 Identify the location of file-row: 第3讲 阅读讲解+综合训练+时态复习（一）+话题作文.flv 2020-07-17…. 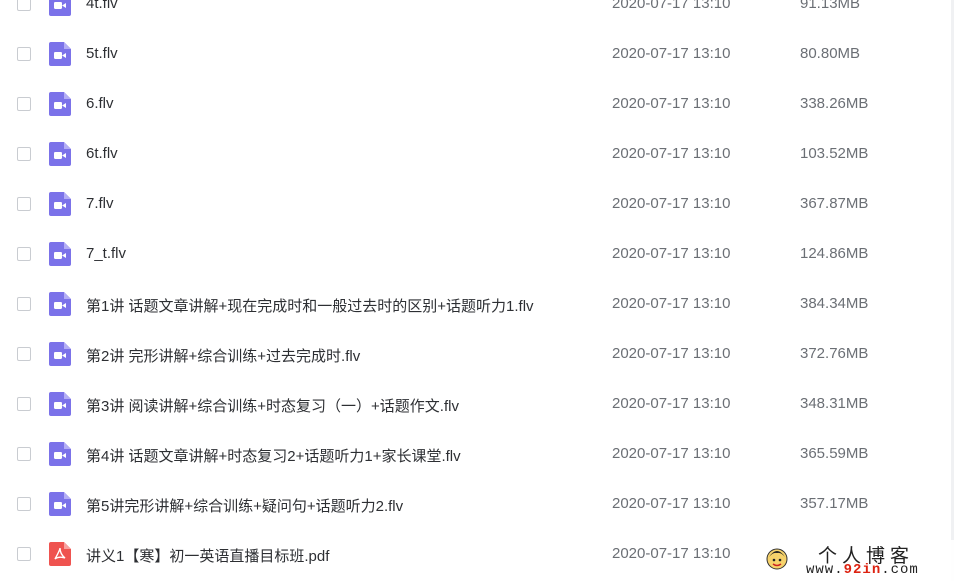
(477, 405).